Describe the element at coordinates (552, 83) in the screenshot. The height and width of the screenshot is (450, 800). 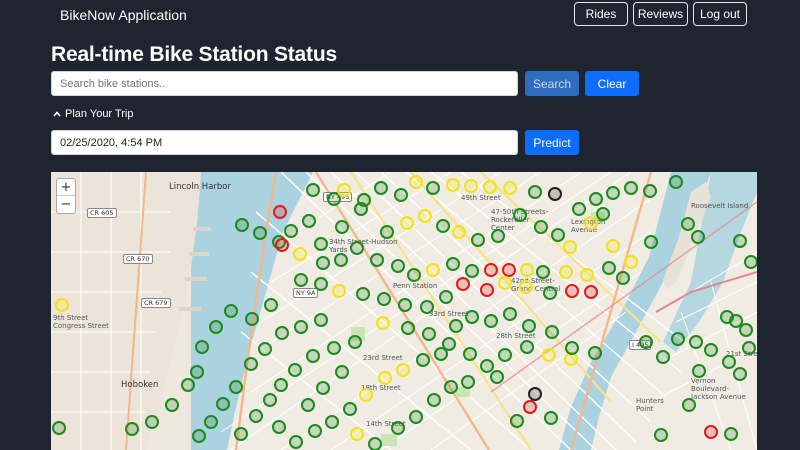
I see `search-button: Search` at that location.